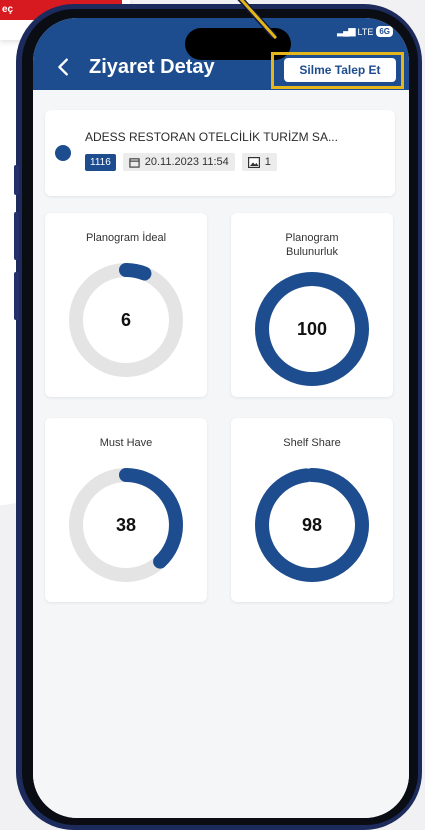 This screenshot has height=830, width=425. Describe the element at coordinates (100, 162) in the screenshot. I see `visit-id-badge: 1116` at that location.